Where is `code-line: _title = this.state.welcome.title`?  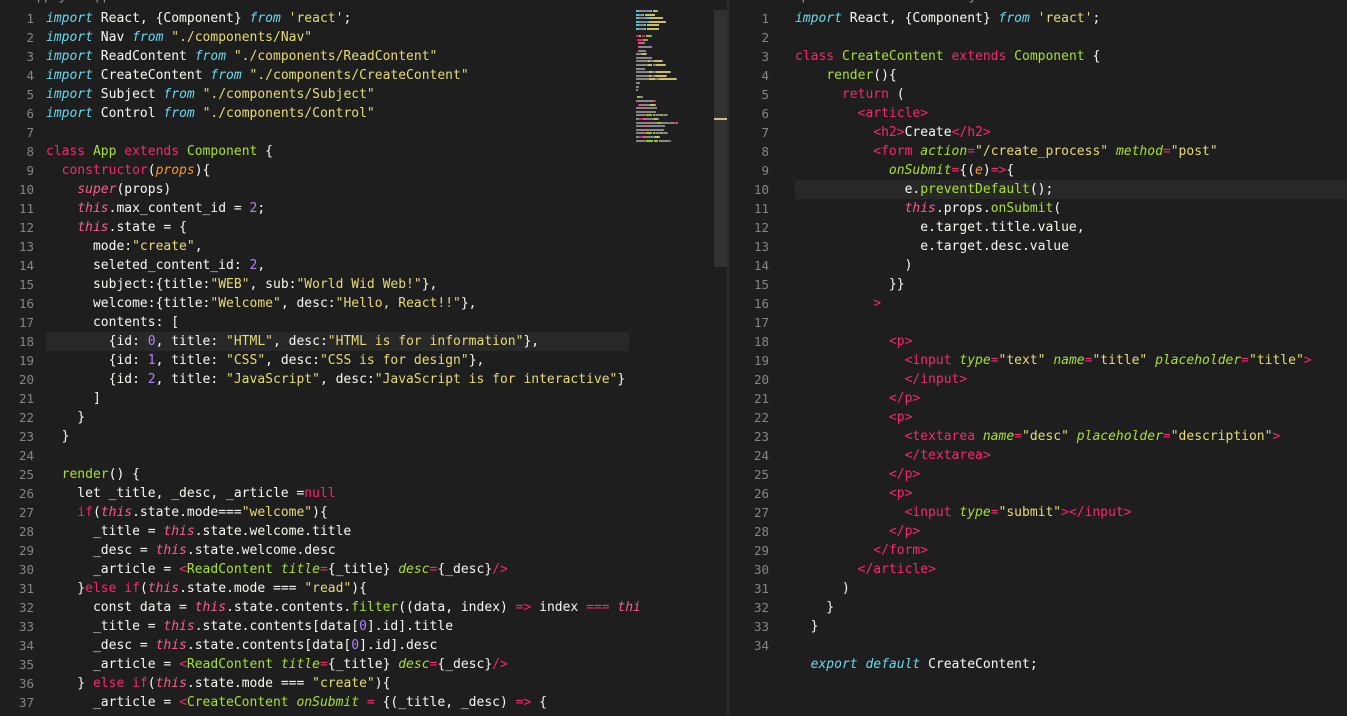 code-line: _title = this.state.welcome.title is located at coordinates (343, 531).